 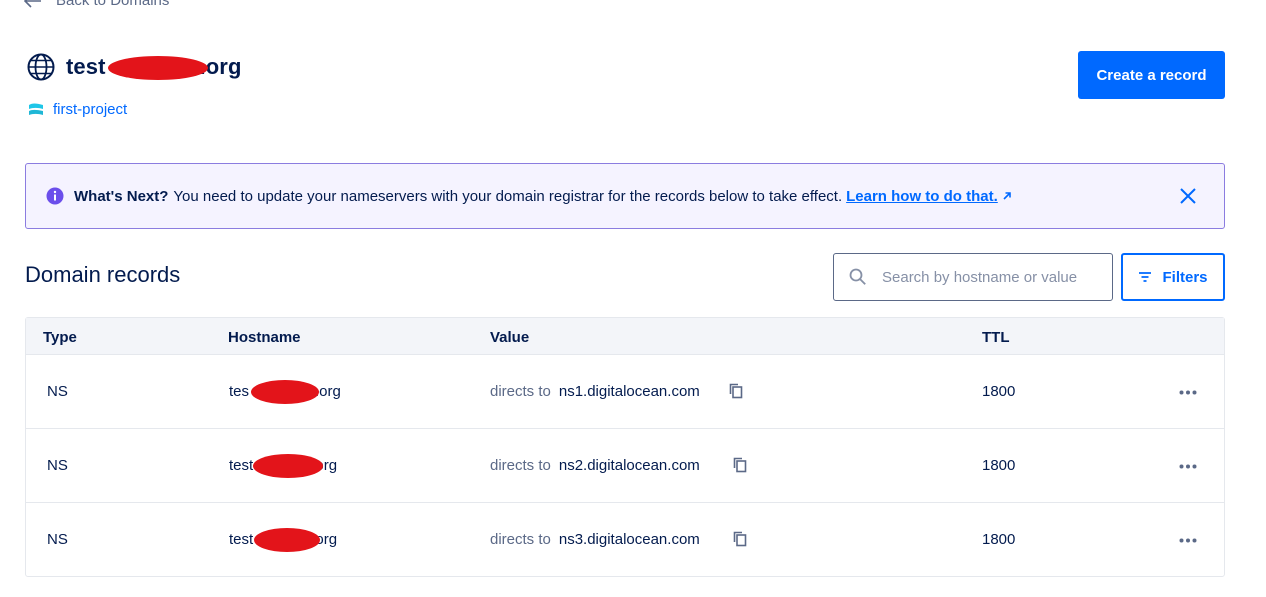 What do you see at coordinates (922, 196) in the screenshot?
I see `learn-how-link: Learn how to do that.` at bounding box center [922, 196].